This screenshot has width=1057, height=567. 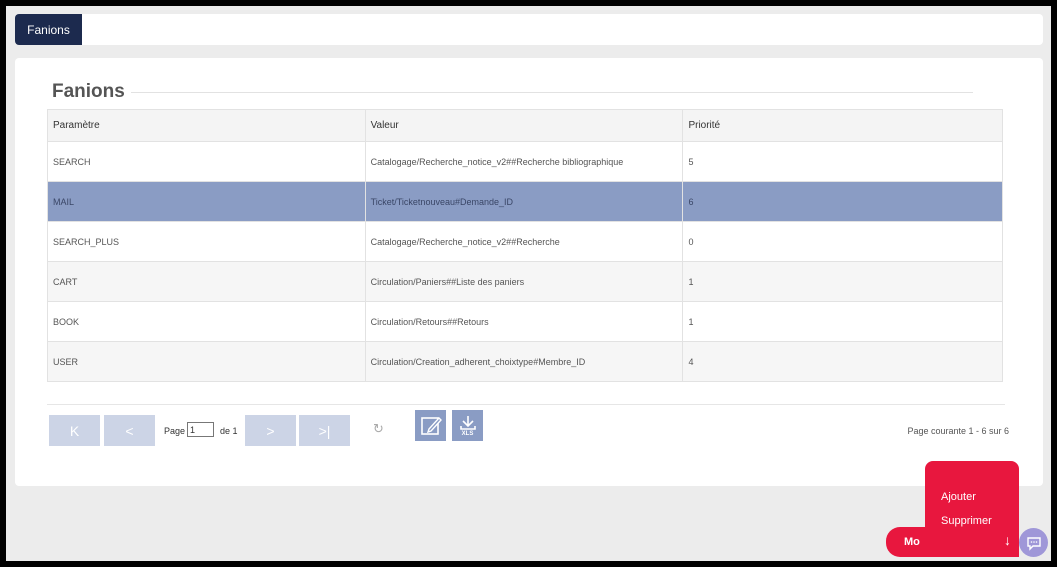 I want to click on modify-menu-label: Mo, so click(x=912, y=542).